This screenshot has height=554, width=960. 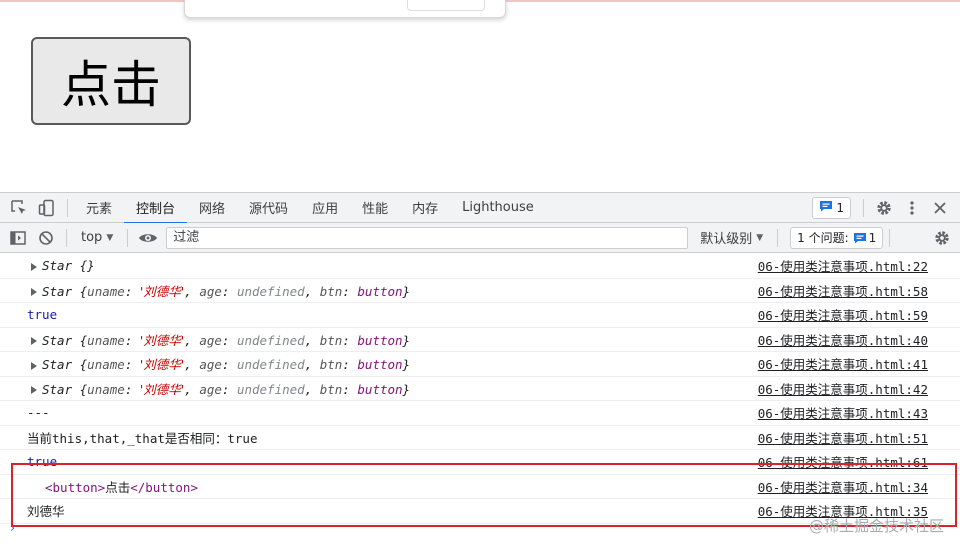 What do you see at coordinates (843, 412) in the screenshot?
I see `source-link: 06-使用类注意事项.html:43` at bounding box center [843, 412].